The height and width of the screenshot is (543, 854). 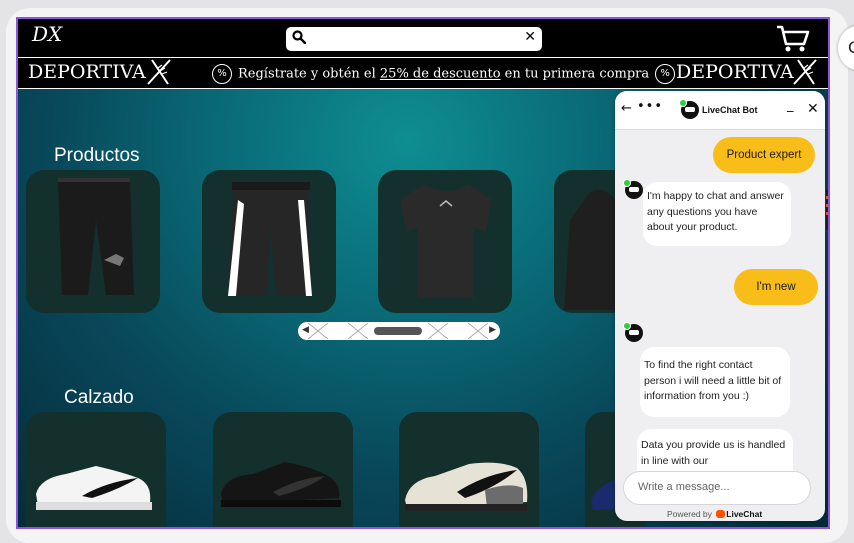 I want to click on logo-text: DX, so click(x=47, y=34).